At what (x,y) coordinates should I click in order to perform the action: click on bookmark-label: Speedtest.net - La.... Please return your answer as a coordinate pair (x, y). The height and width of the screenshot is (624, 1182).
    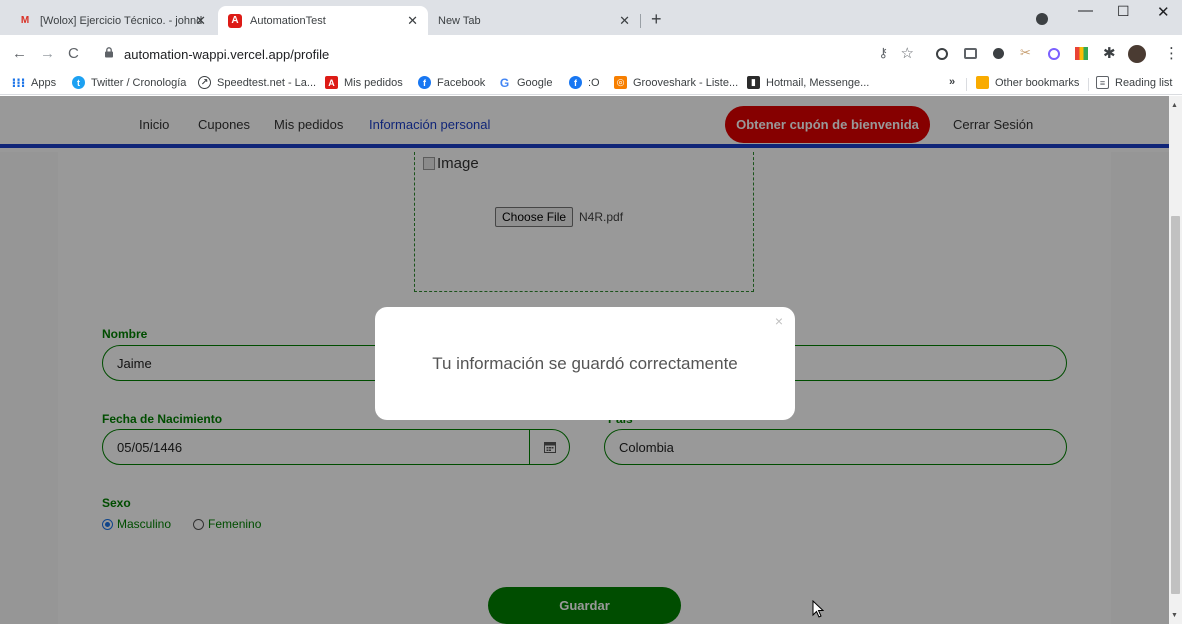
    Looking at the image, I should click on (267, 82).